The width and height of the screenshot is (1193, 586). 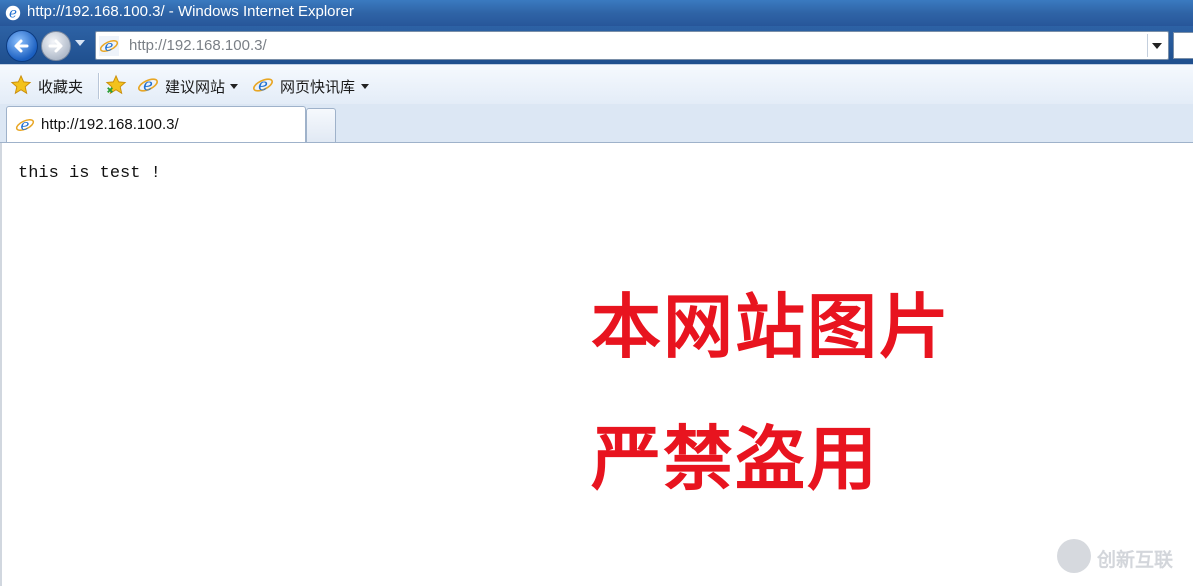 I want to click on watermark: 创新互联, so click(x=1122, y=557).